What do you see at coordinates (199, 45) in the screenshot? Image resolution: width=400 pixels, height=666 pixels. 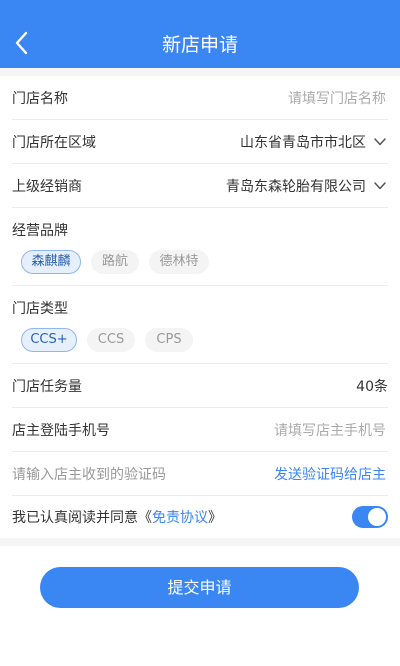 I see `page-title: 新店申请` at bounding box center [199, 45].